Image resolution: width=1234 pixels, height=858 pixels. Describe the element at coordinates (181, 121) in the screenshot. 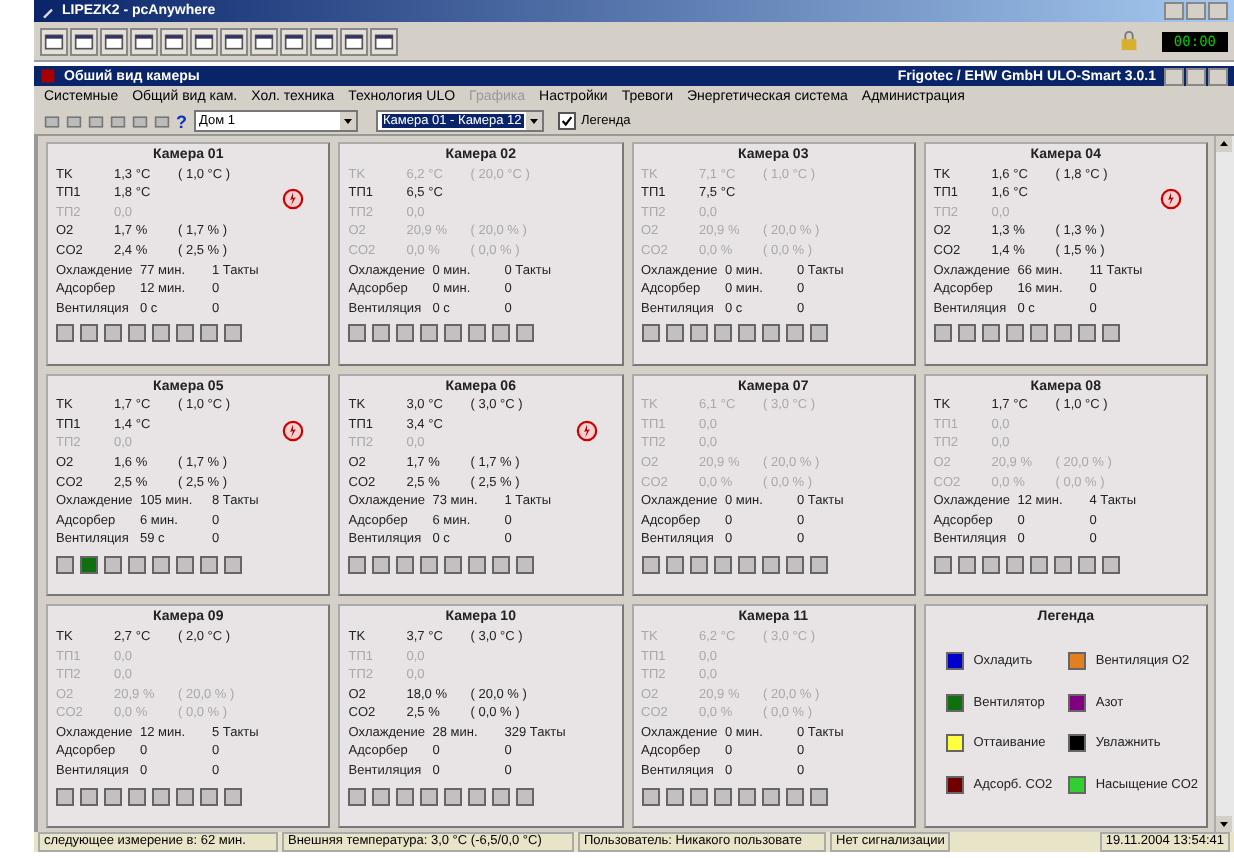

I see `help-button: ?` at that location.